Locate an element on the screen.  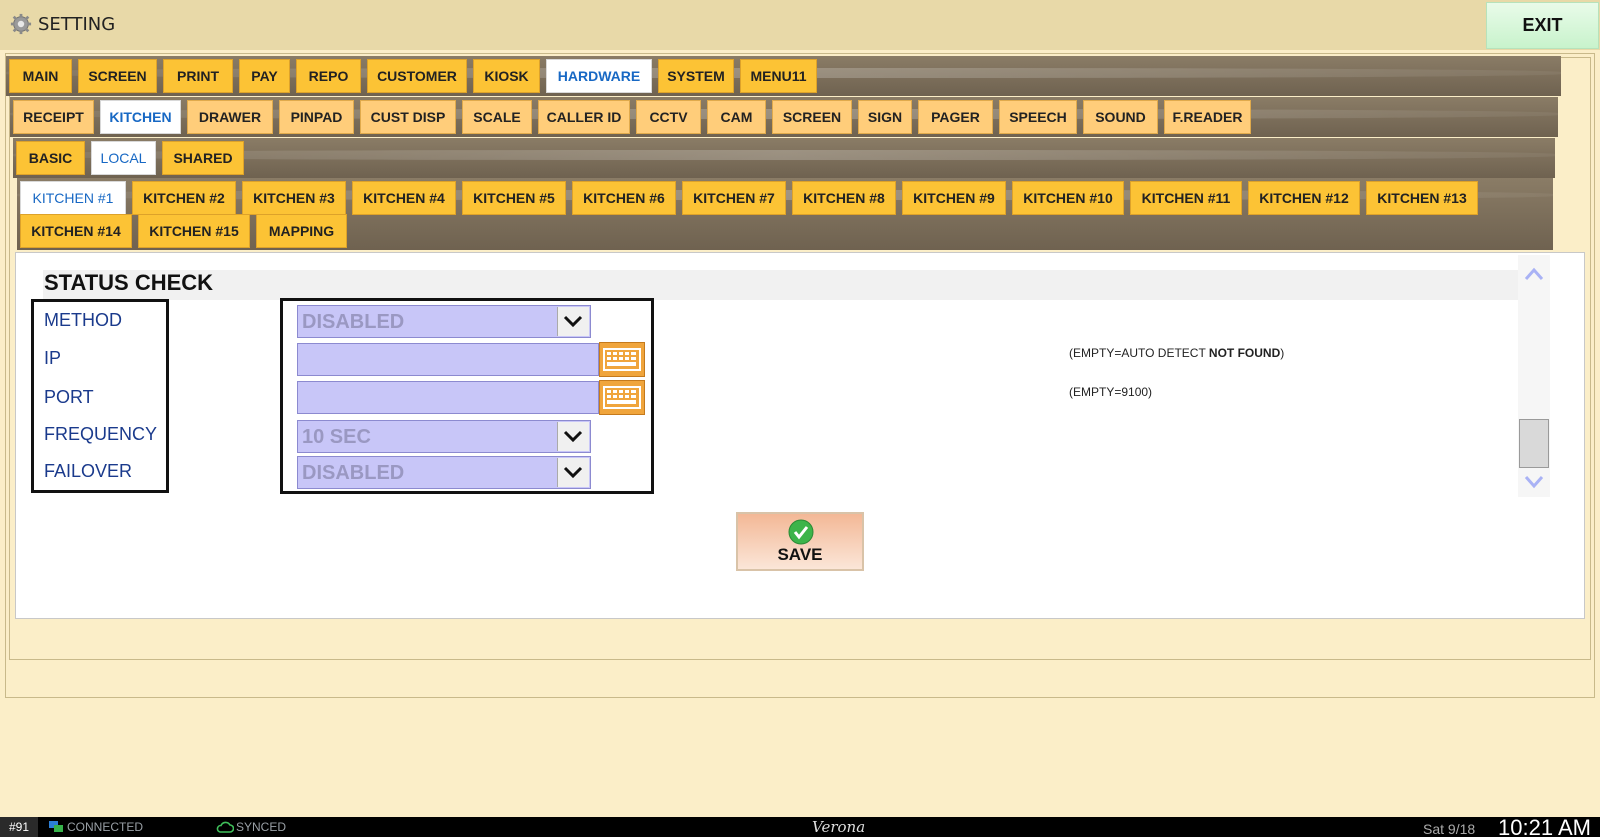
tab-hw-kitchen: KITCHEN is located at coordinates (140, 117).